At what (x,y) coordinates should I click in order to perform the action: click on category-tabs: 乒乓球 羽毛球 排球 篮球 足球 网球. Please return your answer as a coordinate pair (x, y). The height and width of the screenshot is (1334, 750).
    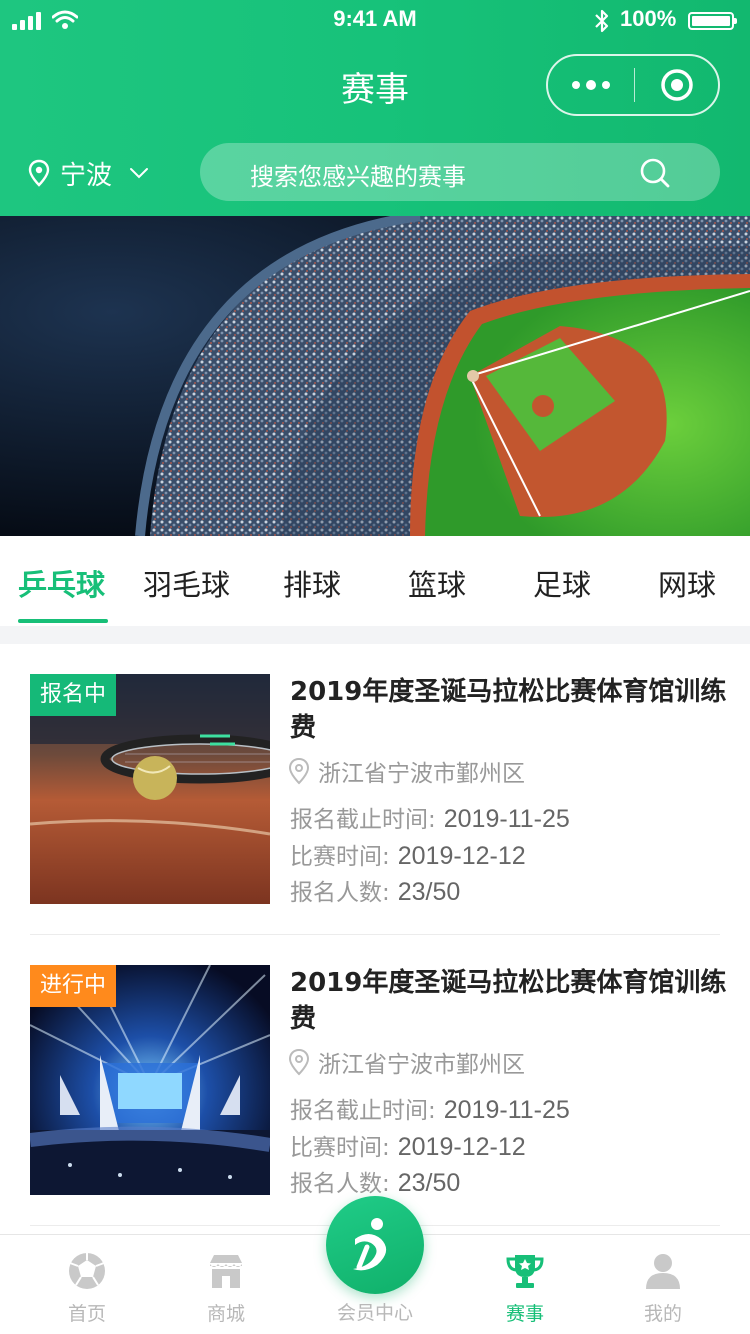
    Looking at the image, I should click on (375, 581).